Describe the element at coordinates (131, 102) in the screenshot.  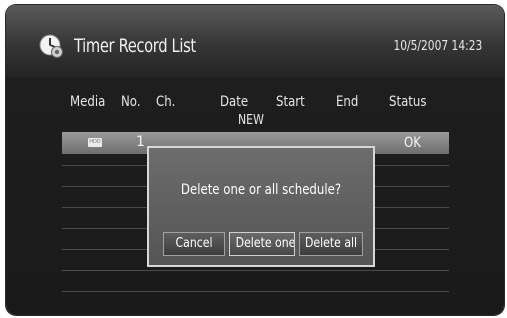
I see `column-header-no: No.` at that location.